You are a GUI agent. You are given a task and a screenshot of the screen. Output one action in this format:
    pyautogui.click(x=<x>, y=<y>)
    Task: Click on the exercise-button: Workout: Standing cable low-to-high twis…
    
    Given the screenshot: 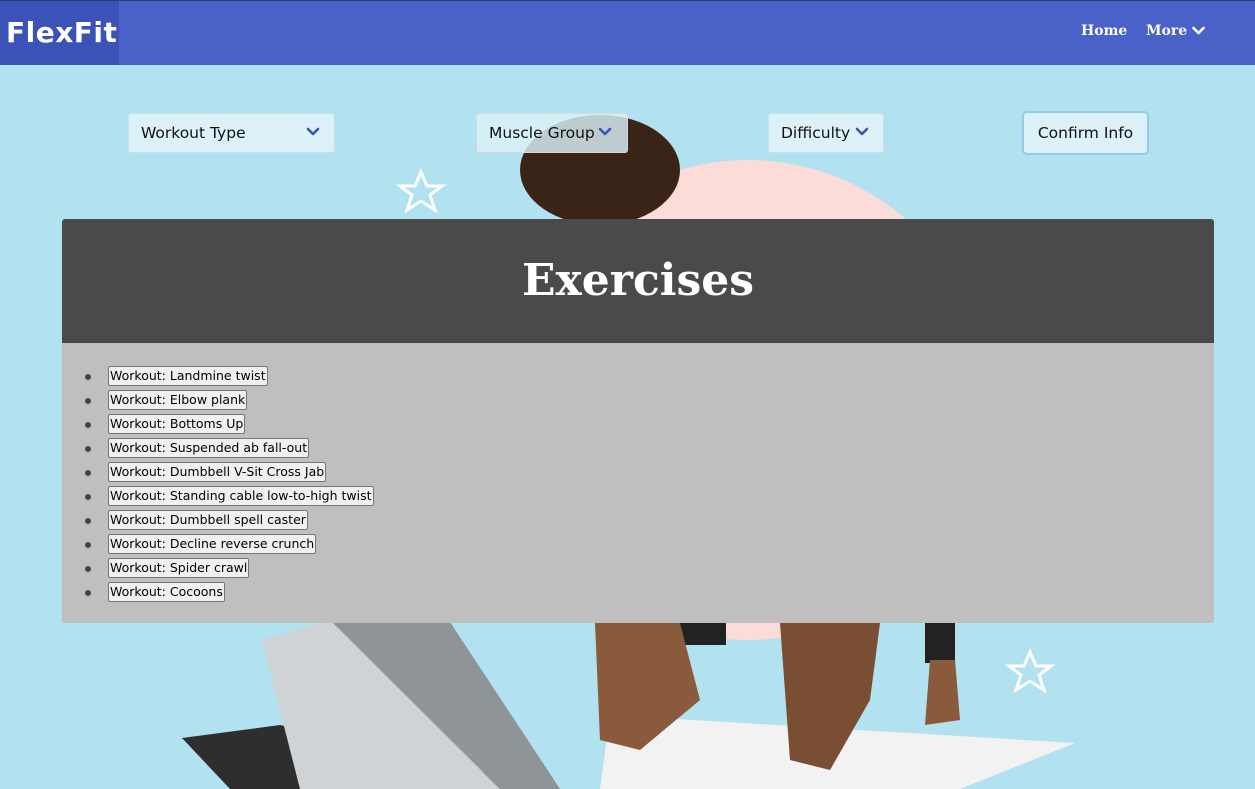 What is the action you would take?
    pyautogui.click(x=241, y=496)
    